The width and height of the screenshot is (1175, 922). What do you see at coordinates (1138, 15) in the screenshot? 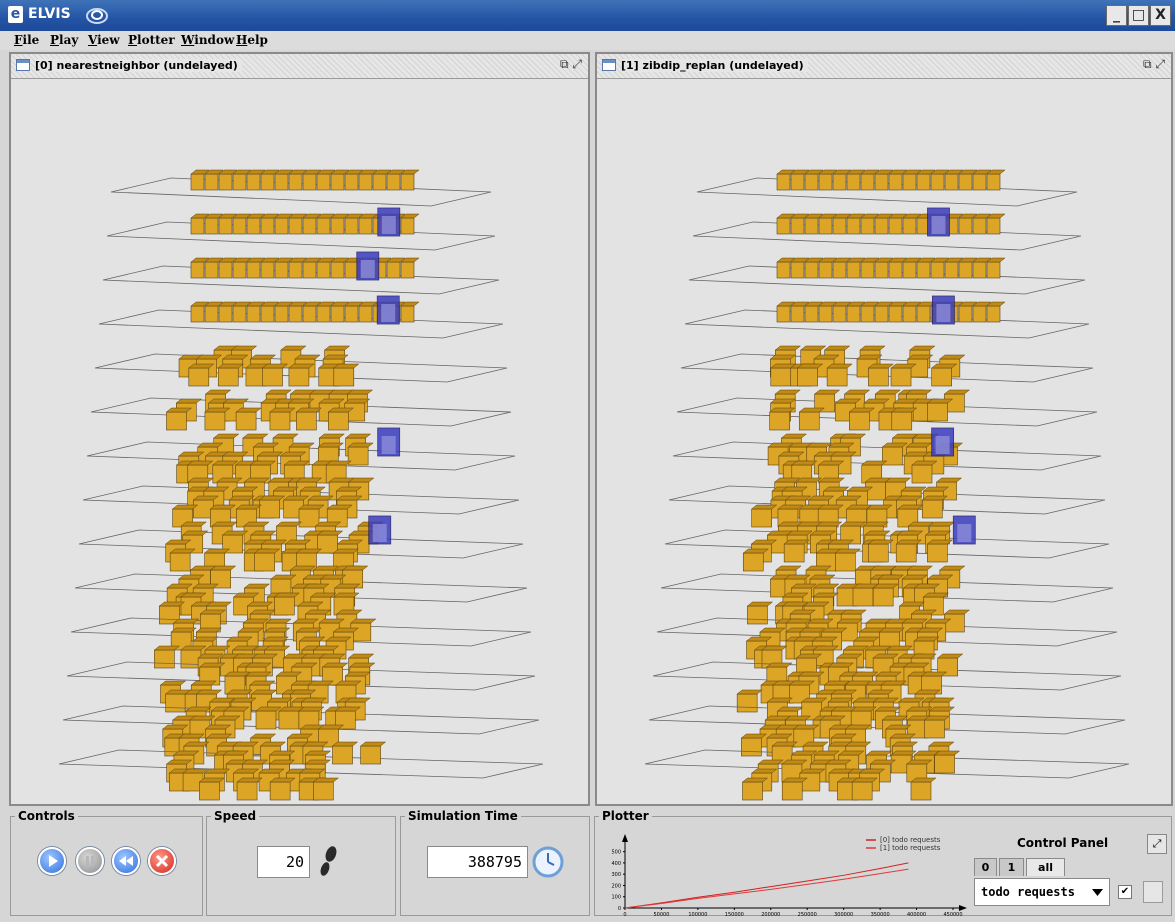
I see `maximize-button: □` at bounding box center [1138, 15].